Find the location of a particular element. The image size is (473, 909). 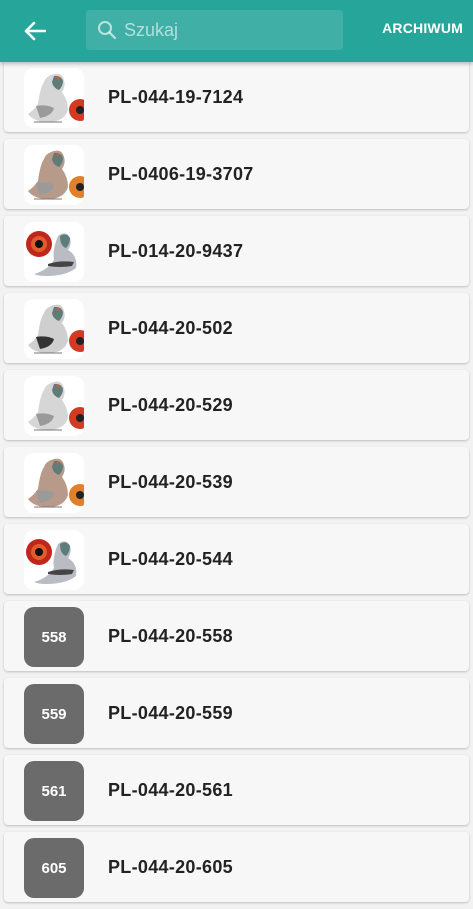

archive-button: ARCHIWUM is located at coordinates (422, 31).